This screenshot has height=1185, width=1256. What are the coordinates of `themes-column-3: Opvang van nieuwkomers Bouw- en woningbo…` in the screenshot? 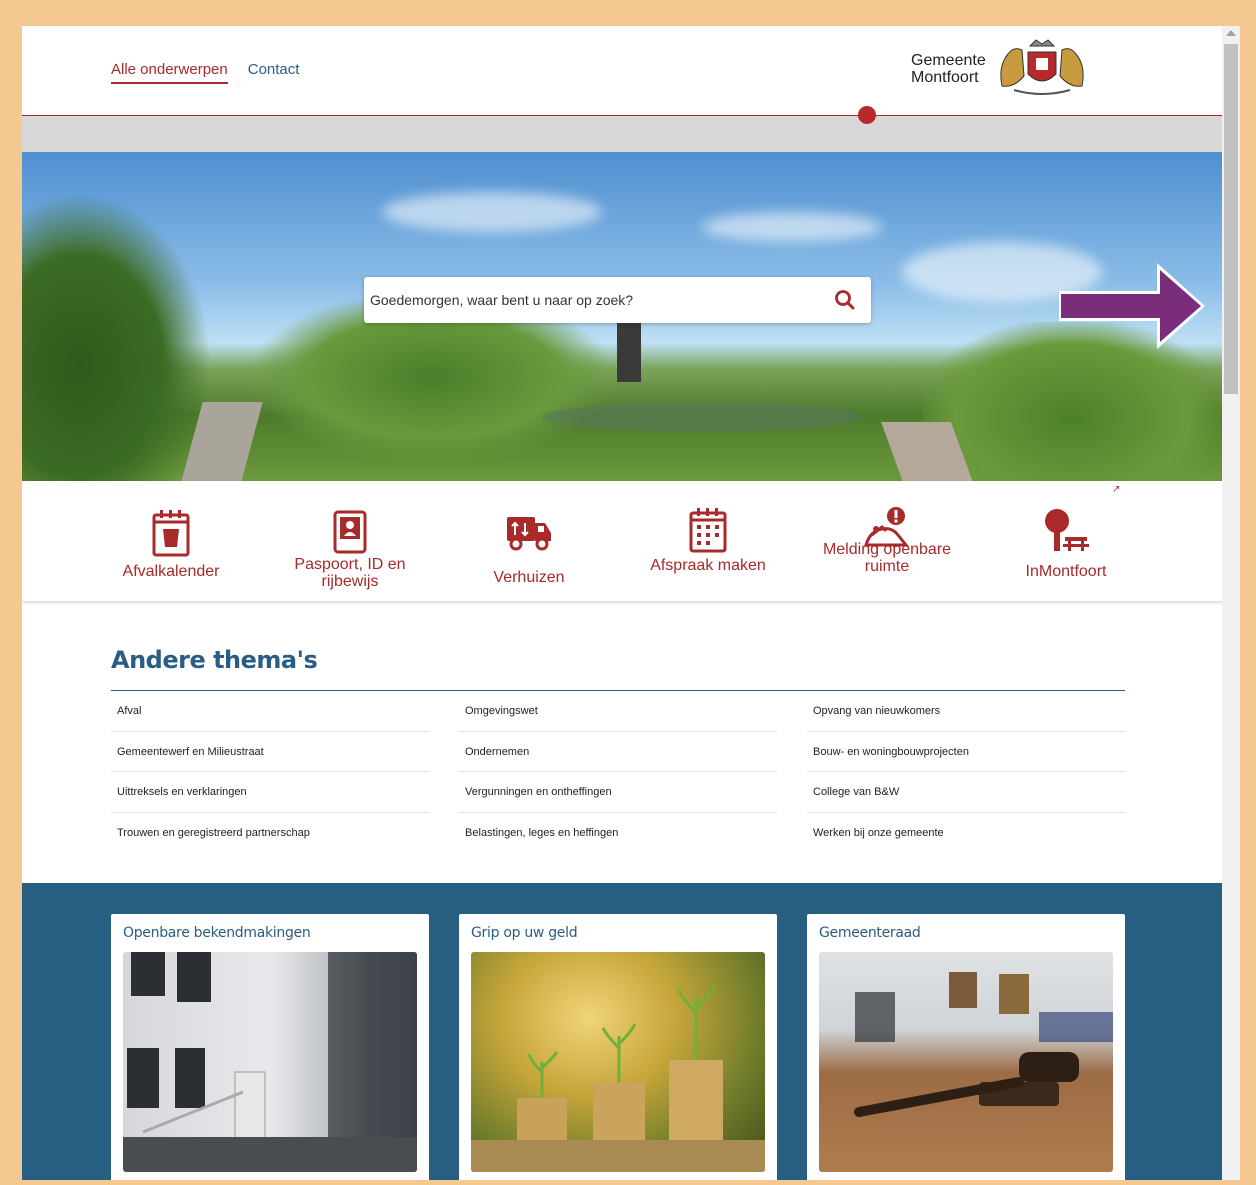 It's located at (966, 772).